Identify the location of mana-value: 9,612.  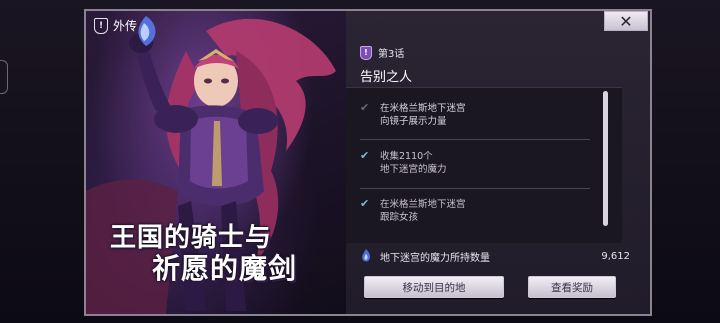
(615, 256).